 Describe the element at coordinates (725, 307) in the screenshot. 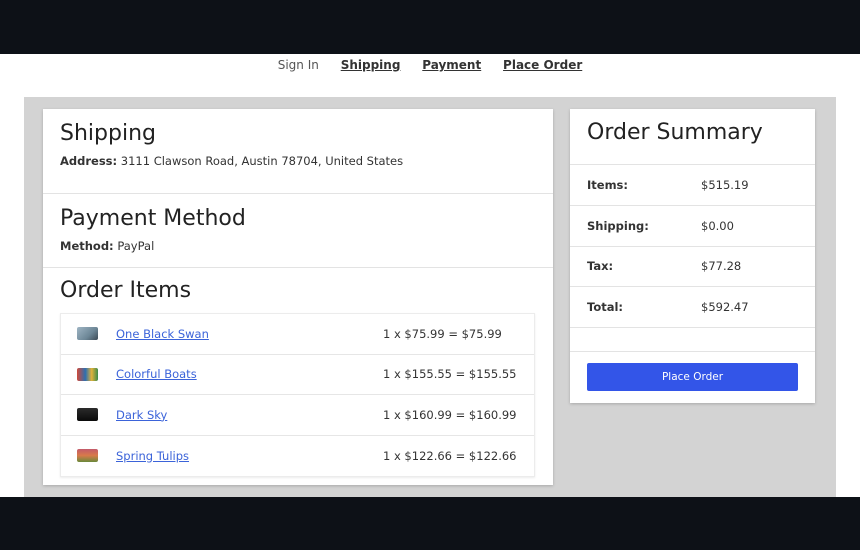

I see `summary-value: $592.47` at that location.